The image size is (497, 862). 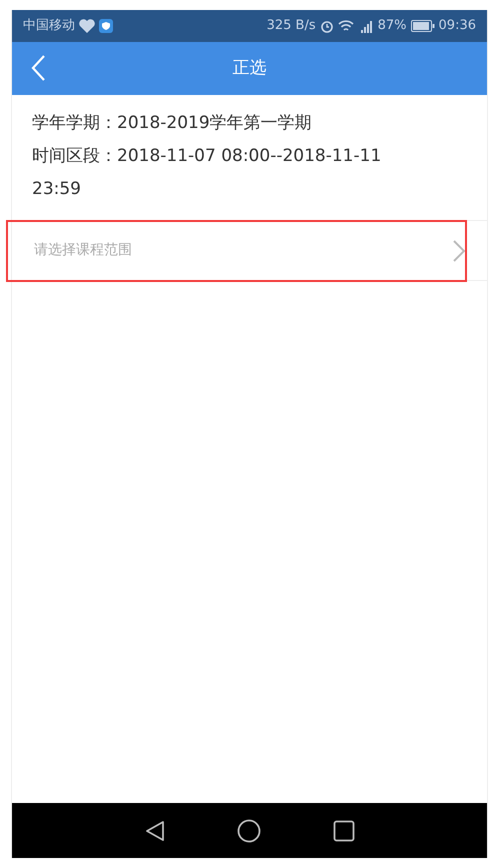 I want to click on back-button, so click(x=38, y=68).